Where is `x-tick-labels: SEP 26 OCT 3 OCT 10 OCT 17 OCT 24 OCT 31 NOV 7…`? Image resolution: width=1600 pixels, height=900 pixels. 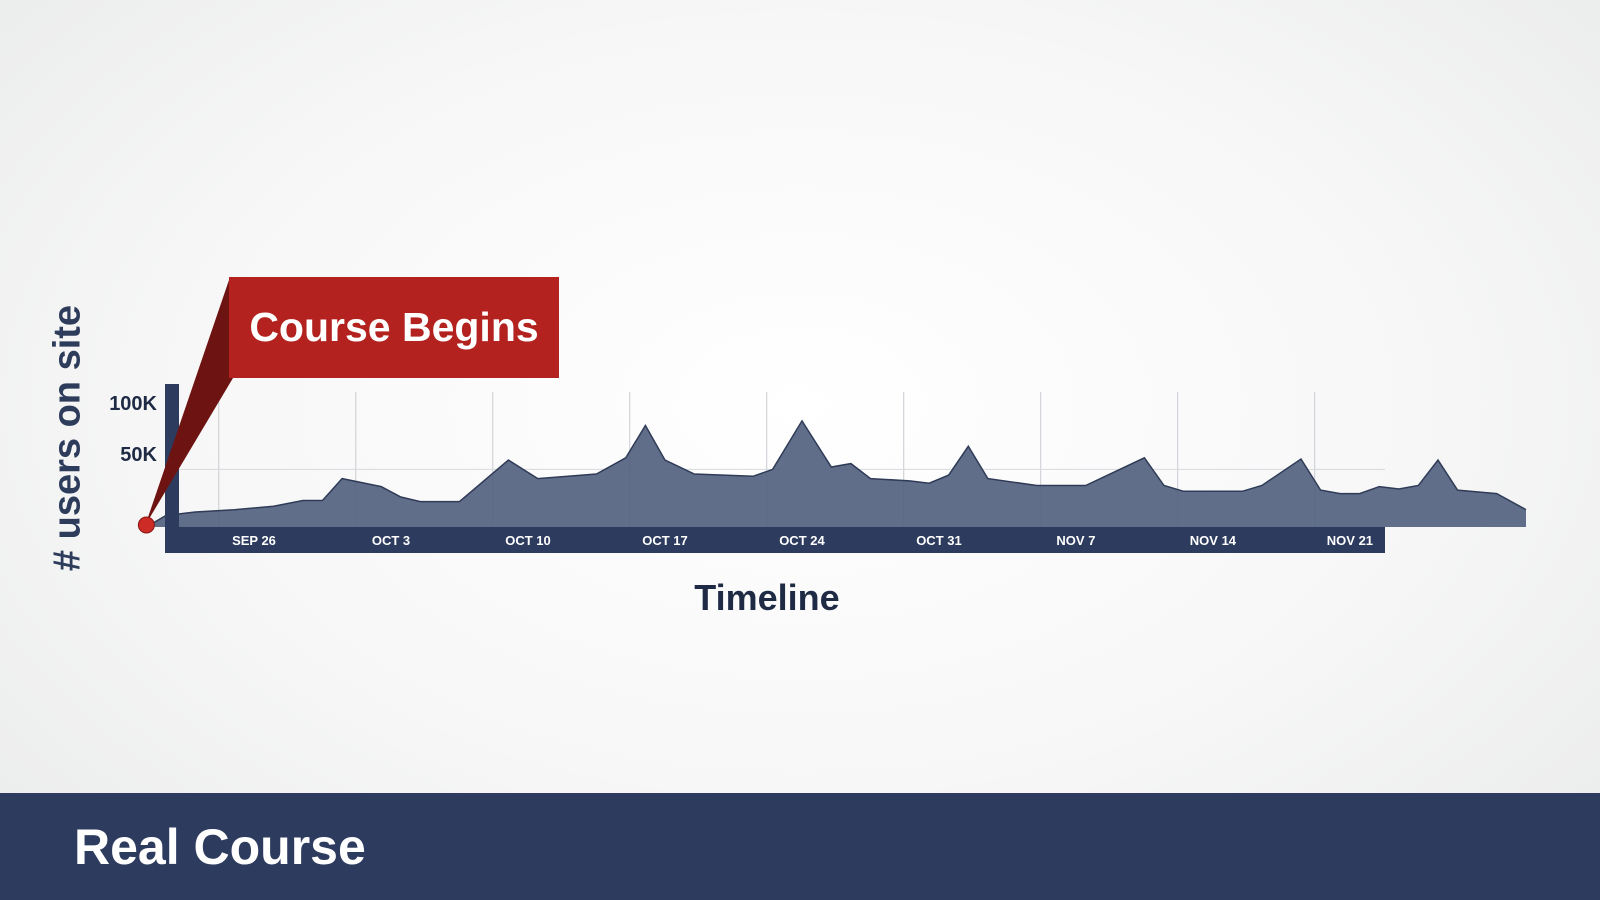 x-tick-labels: SEP 26 OCT 3 OCT 10 OCT 17 OCT 24 OCT 31 NOV 7… is located at coordinates (802, 540).